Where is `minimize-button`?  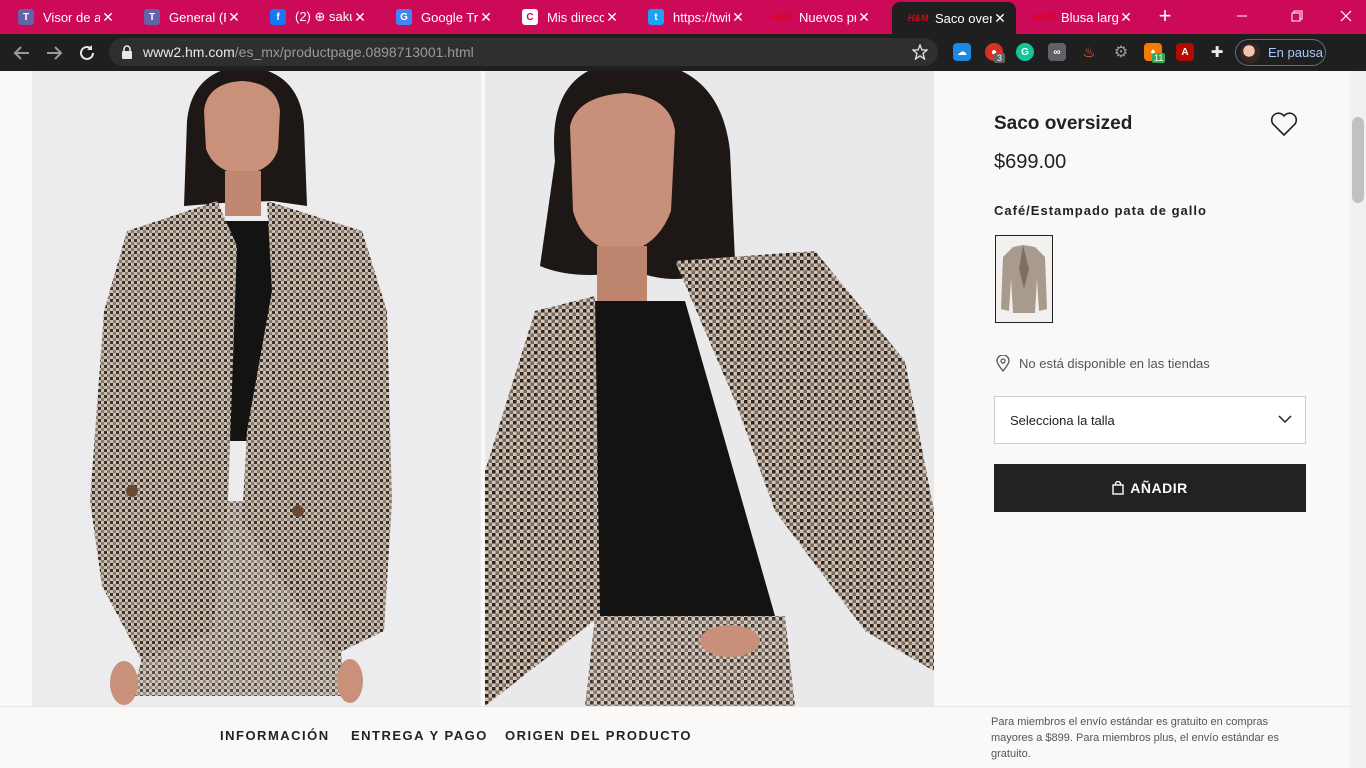 minimize-button is located at coordinates (1242, 16).